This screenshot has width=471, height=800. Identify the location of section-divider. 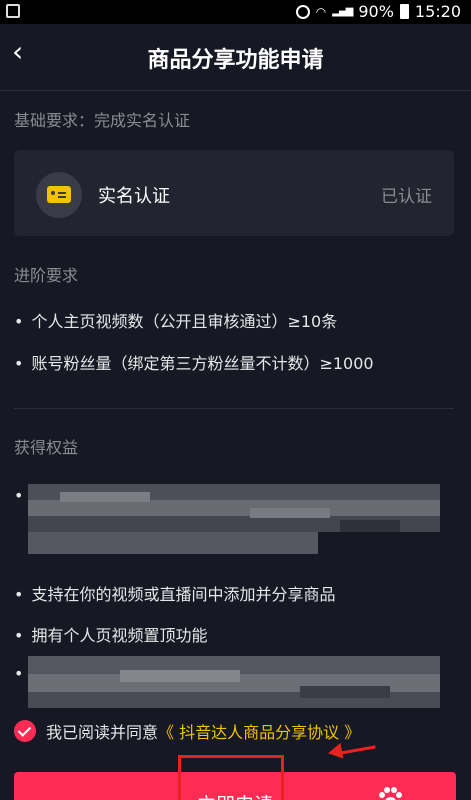
(234, 408).